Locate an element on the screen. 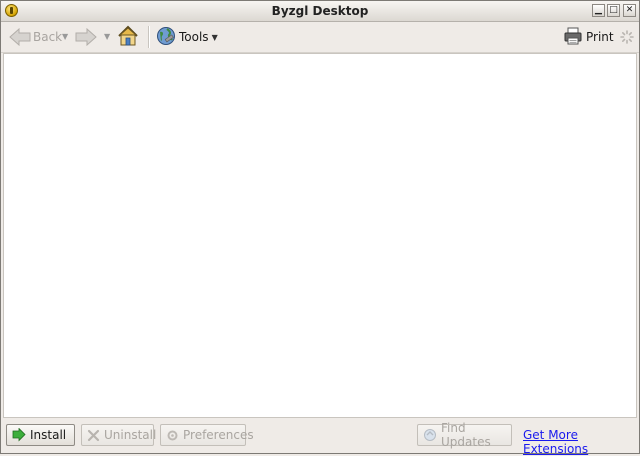 This screenshot has width=640, height=456. title-bar: Byzgl Desktop ▁ □ ✕ is located at coordinates (320, 11).